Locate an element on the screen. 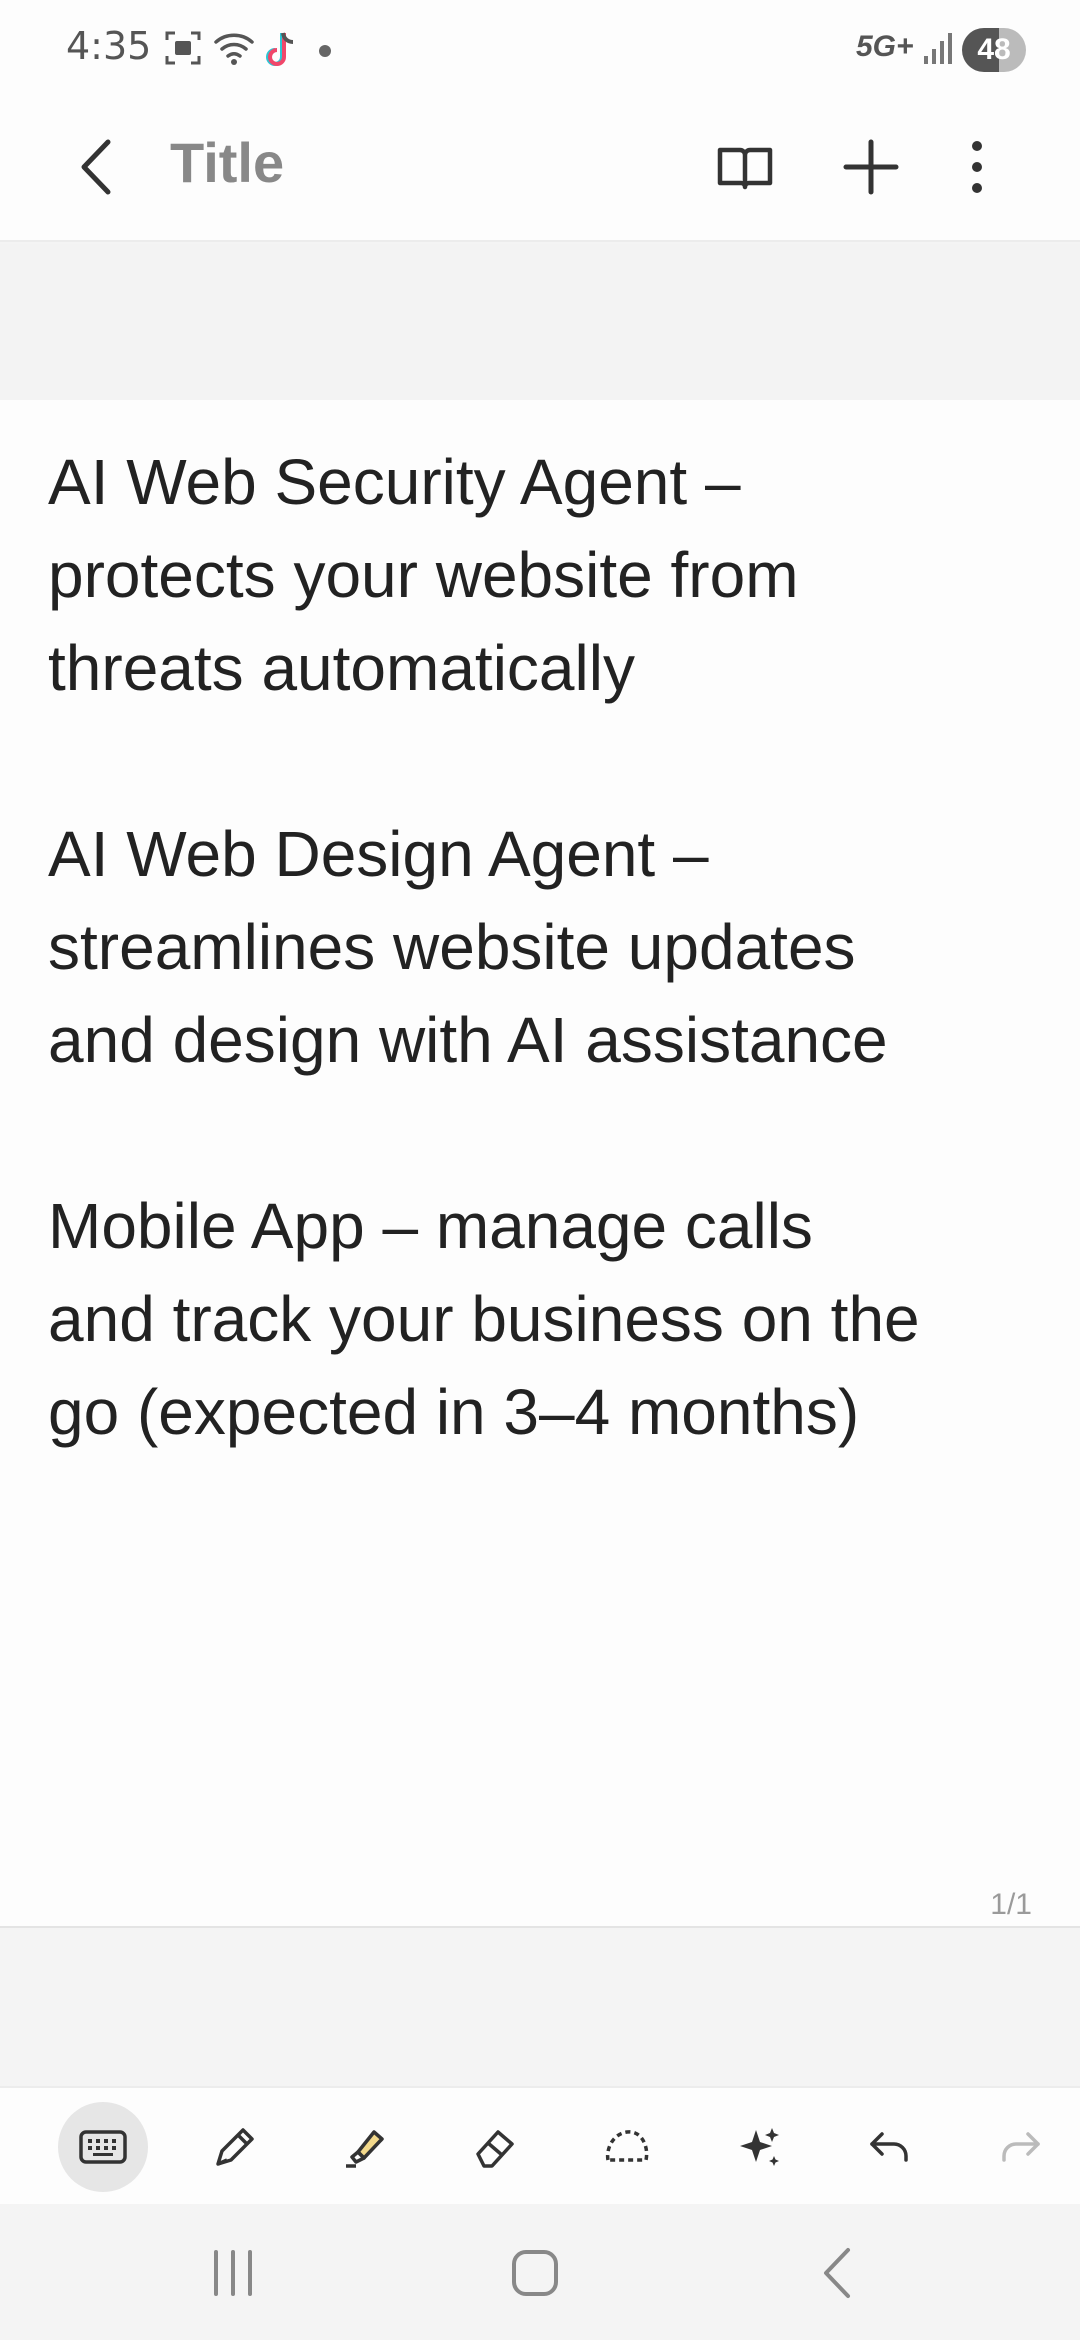 This screenshot has height=2340, width=1080. plus-icon is located at coordinates (871, 167).